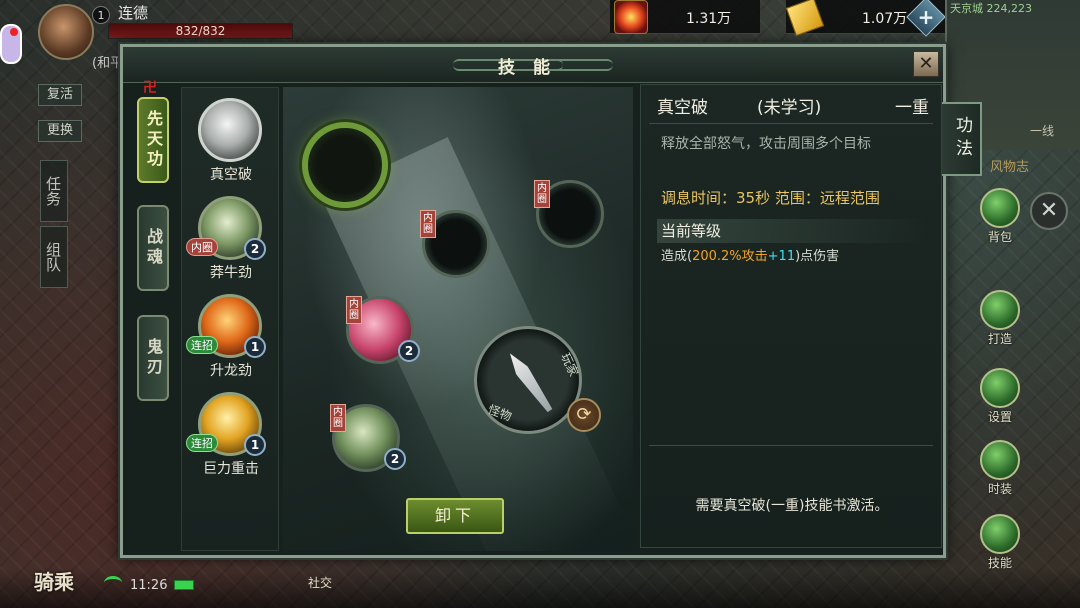  I want to click on unload-button: 卸下, so click(455, 516).